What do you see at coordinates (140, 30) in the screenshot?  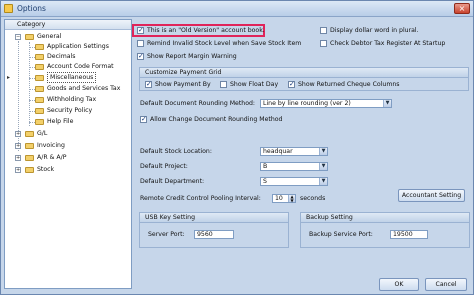 I see `old-version-checkbox` at bounding box center [140, 30].